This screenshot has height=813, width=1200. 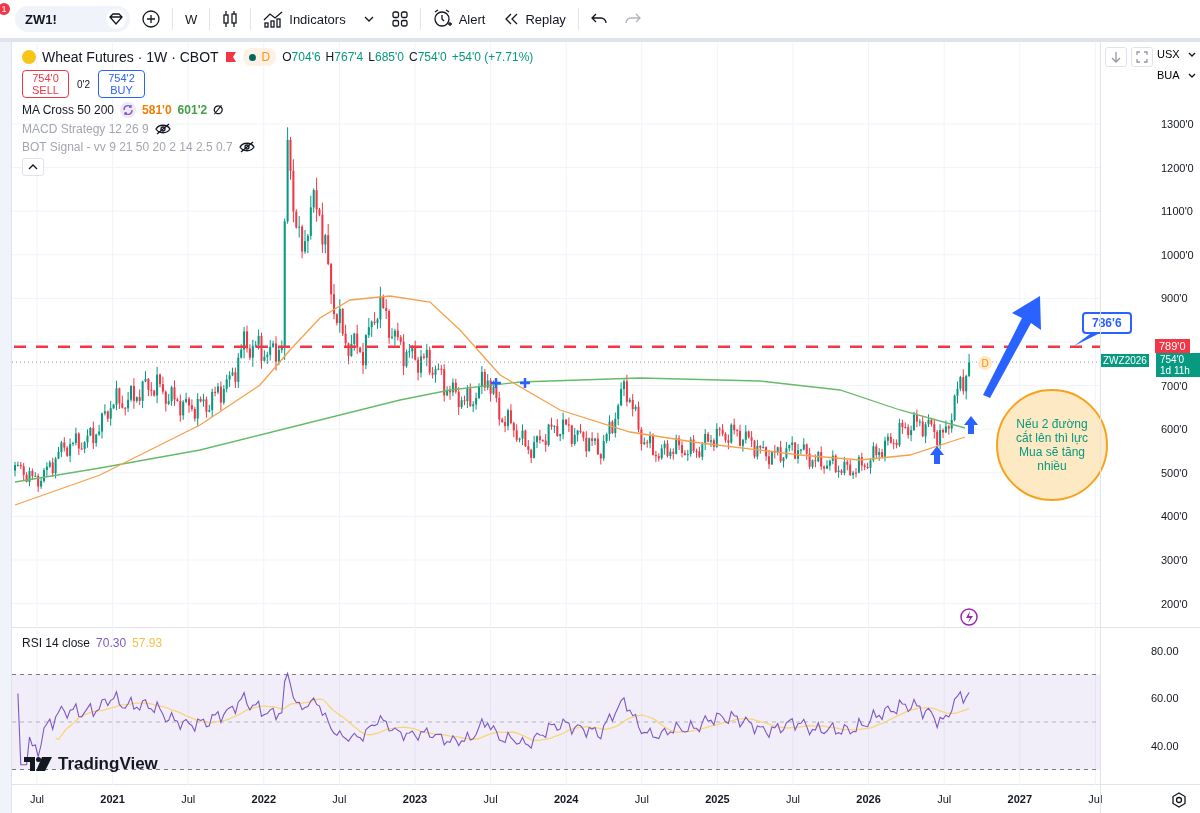 I want to click on price-axis-label: 1300'0, so click(x=1177, y=124).